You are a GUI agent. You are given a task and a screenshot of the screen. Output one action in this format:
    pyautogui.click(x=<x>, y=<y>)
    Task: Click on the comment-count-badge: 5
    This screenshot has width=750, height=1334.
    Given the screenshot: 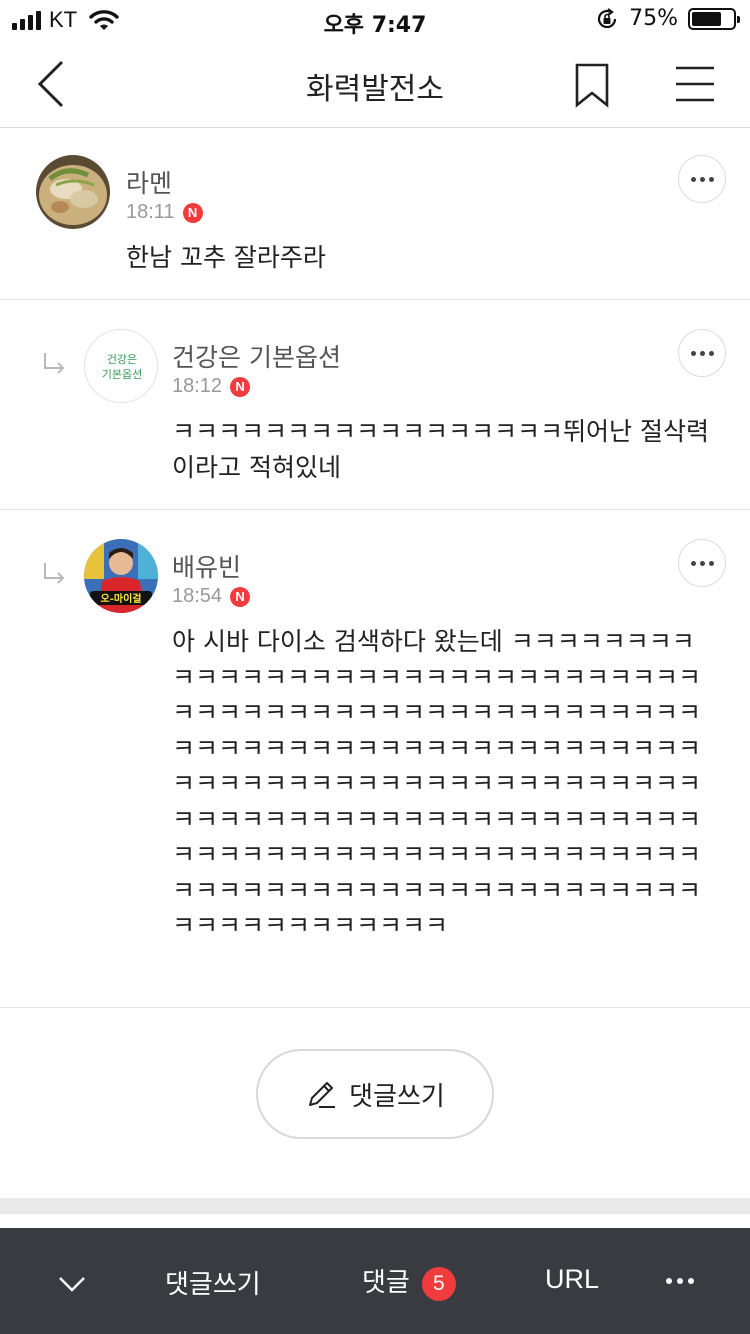 What is the action you would take?
    pyautogui.click(x=438, y=1283)
    